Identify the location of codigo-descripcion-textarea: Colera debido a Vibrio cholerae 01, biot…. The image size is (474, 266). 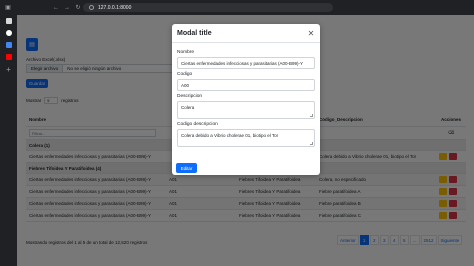
(246, 138).